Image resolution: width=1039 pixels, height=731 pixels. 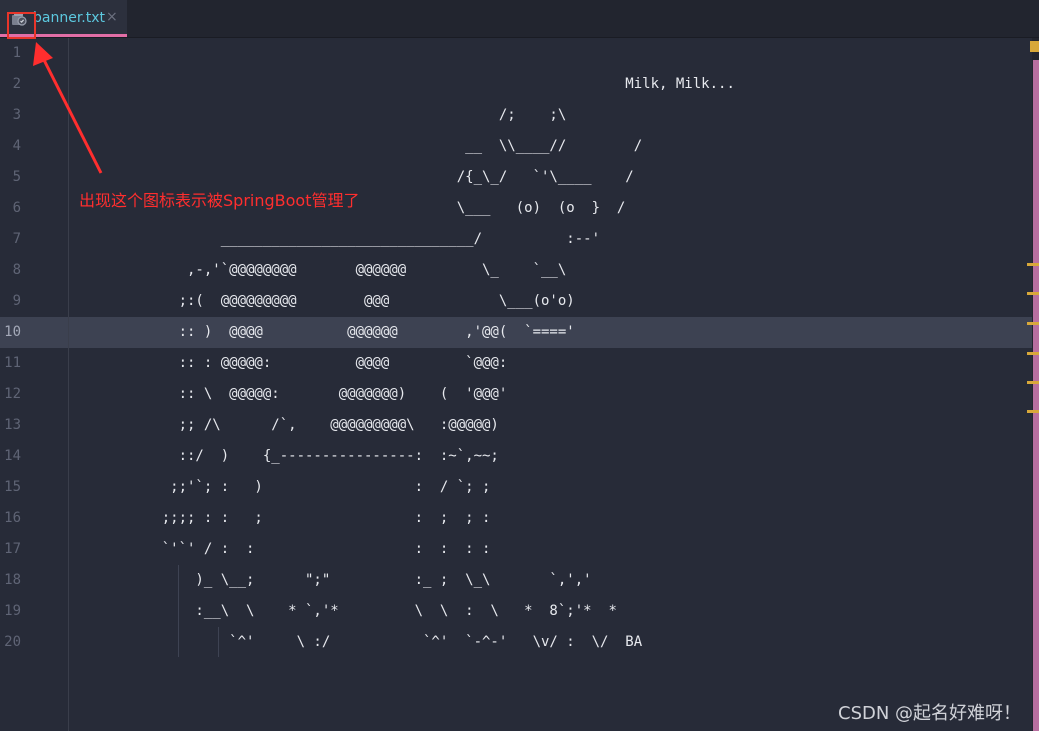 I want to click on line-number: 15, so click(x=12, y=487).